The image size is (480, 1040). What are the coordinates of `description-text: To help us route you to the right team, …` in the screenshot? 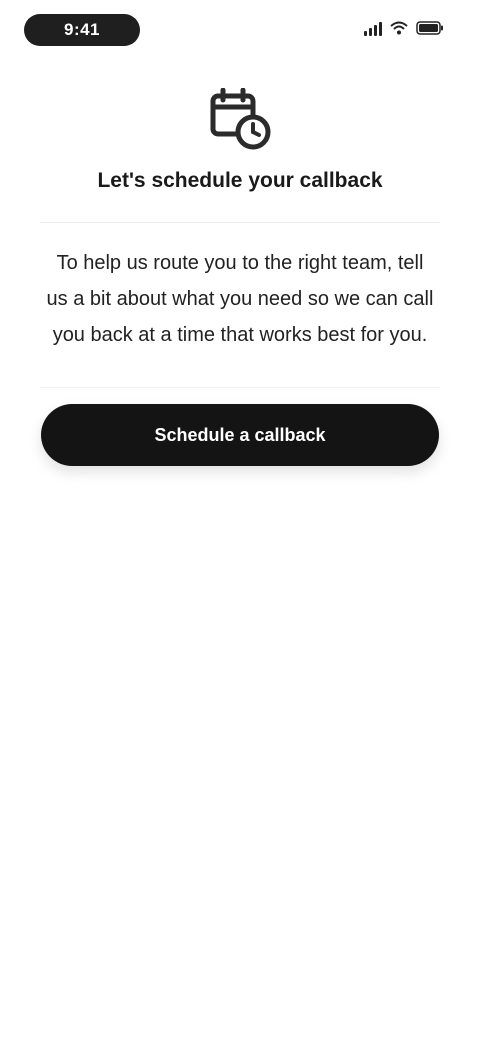 It's located at (240, 299).